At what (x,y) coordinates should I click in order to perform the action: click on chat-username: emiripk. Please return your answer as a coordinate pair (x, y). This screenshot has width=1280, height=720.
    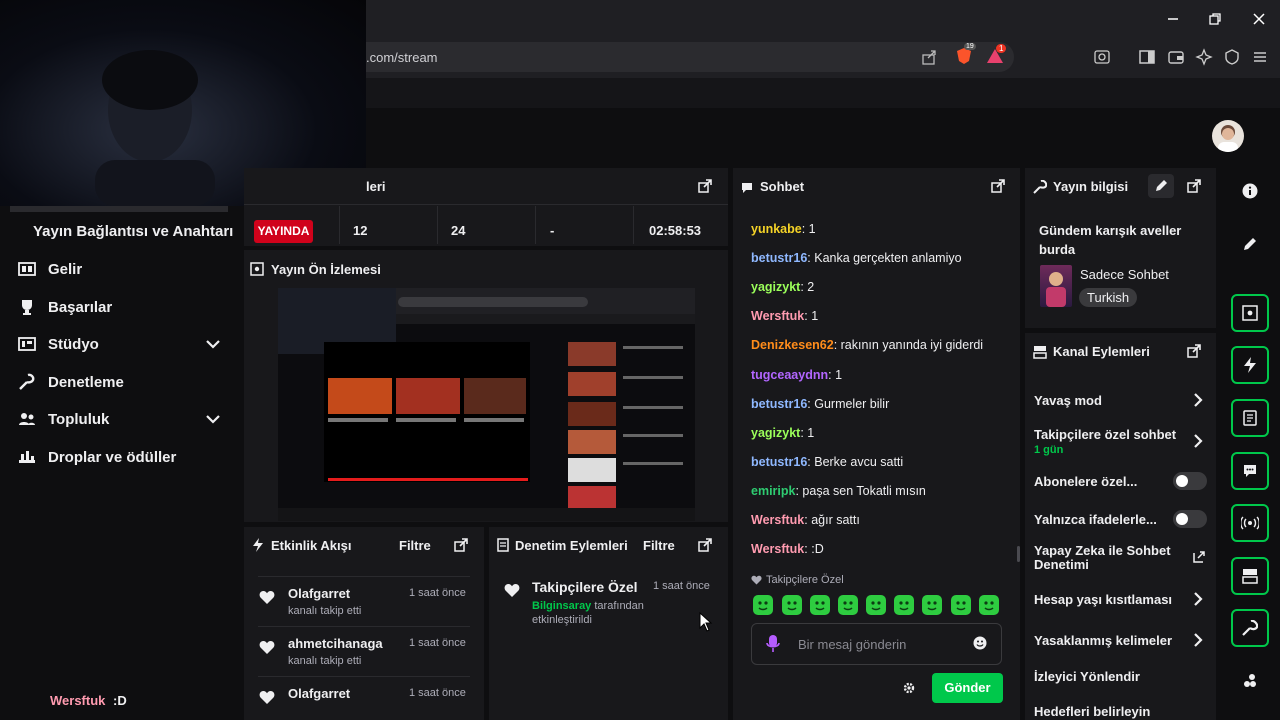
    Looking at the image, I should click on (773, 491).